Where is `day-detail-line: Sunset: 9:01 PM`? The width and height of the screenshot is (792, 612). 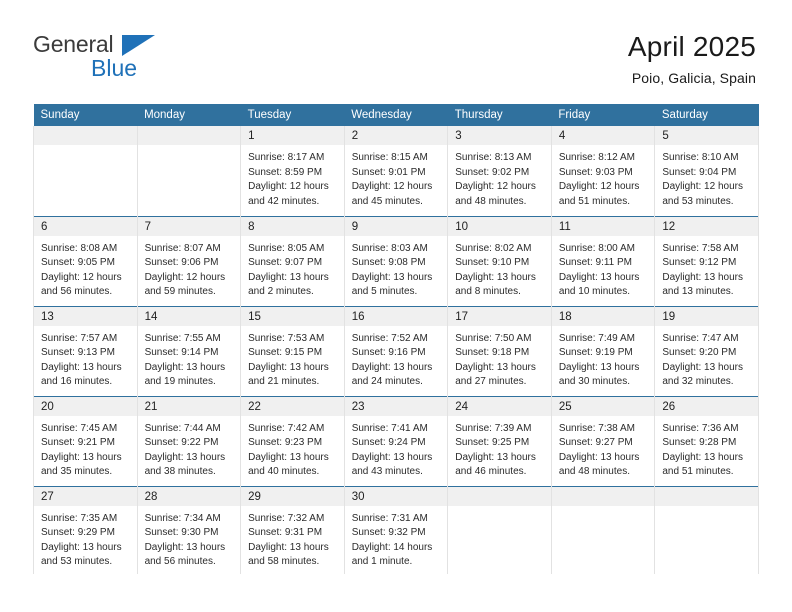
day-detail-line: Sunset: 9:01 PM is located at coordinates (388, 172).